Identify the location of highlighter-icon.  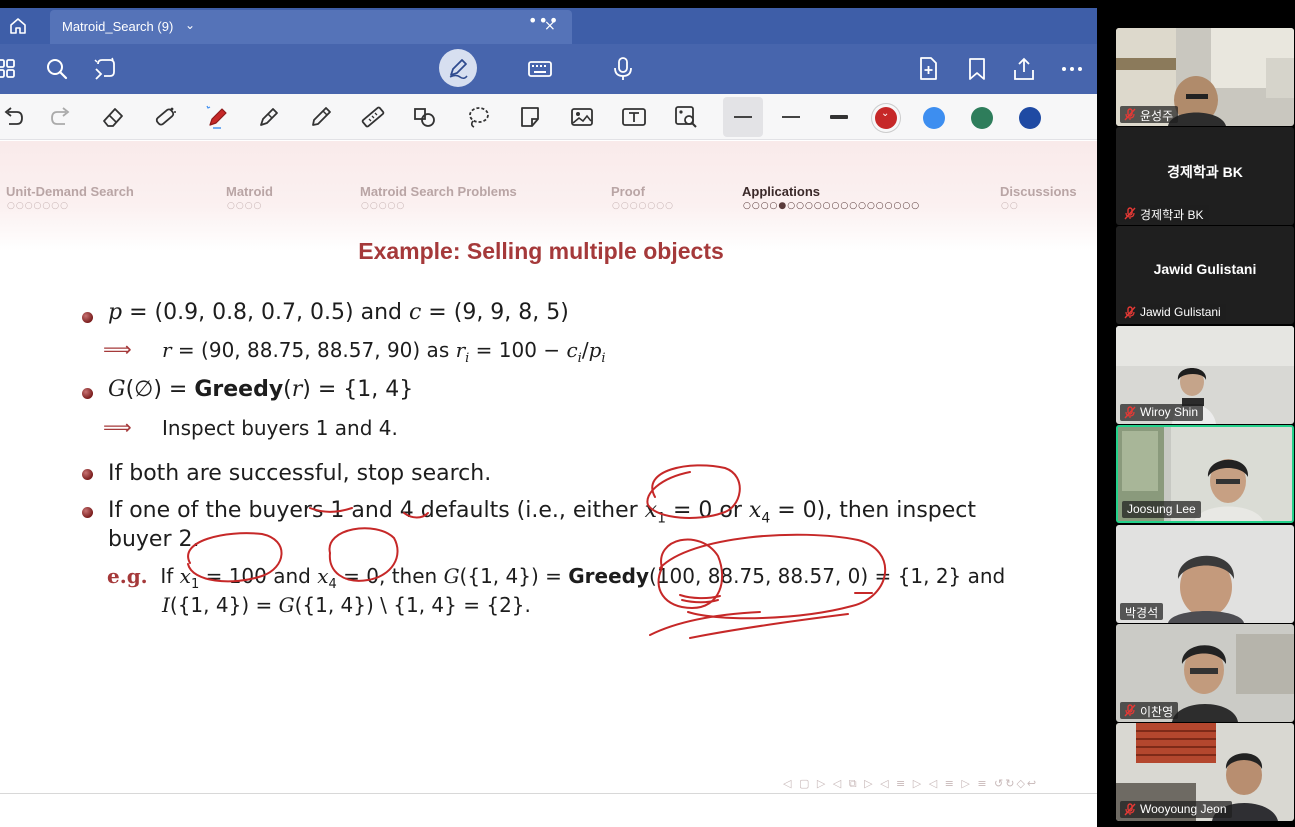
(269, 117).